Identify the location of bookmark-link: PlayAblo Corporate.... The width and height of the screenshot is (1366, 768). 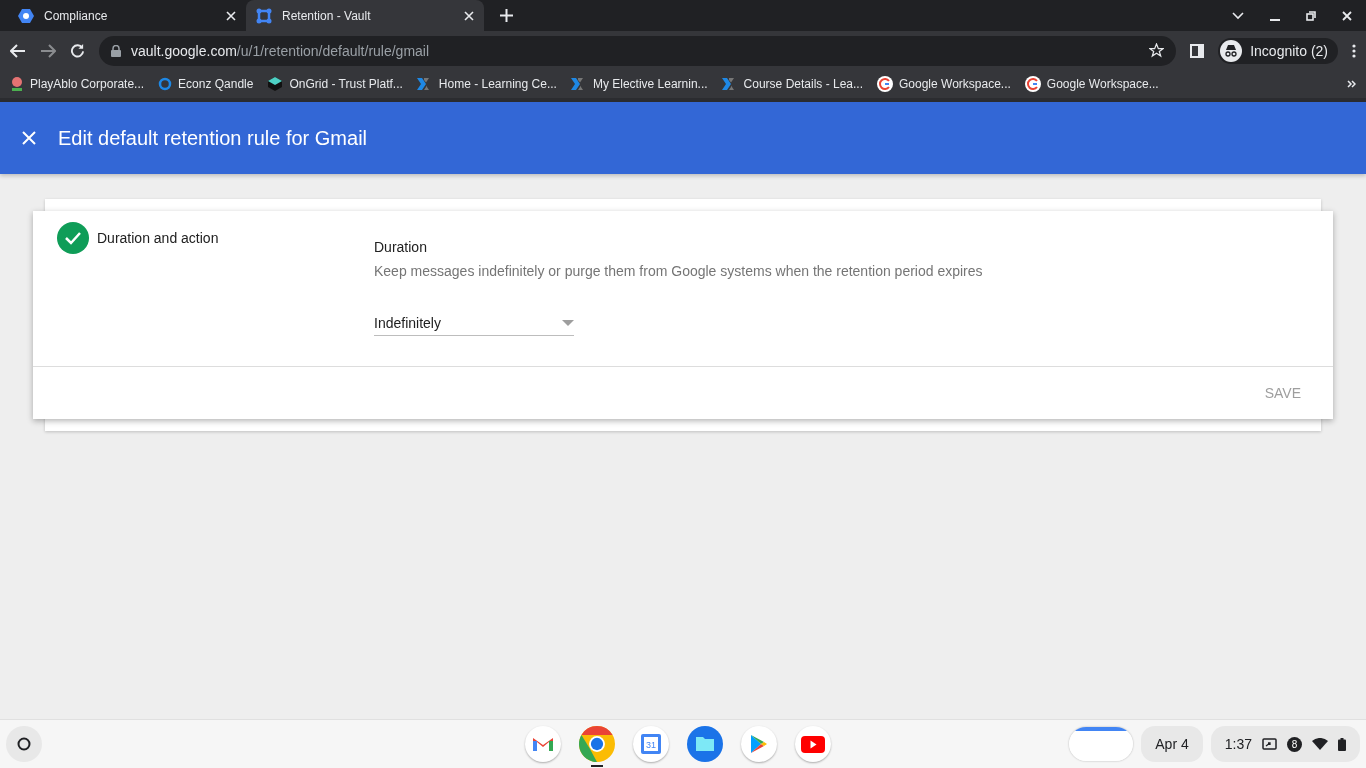
(77, 84).